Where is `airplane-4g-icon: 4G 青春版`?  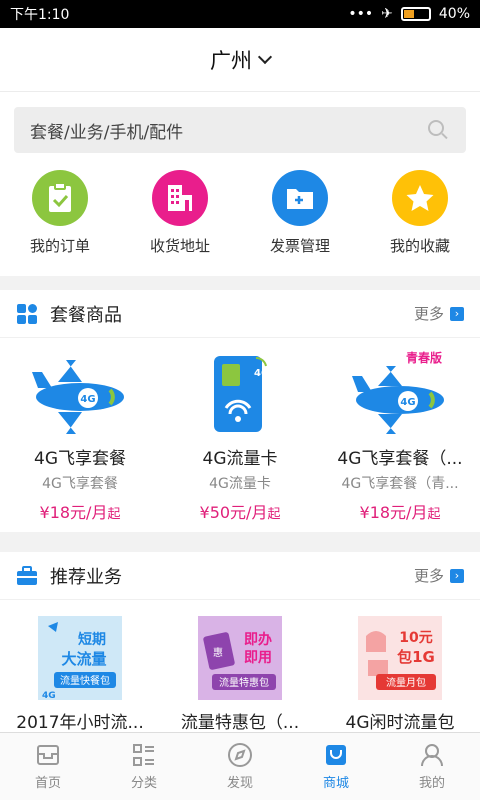
airplane-4g-icon: 4G 青春版 is located at coordinates (400, 394).